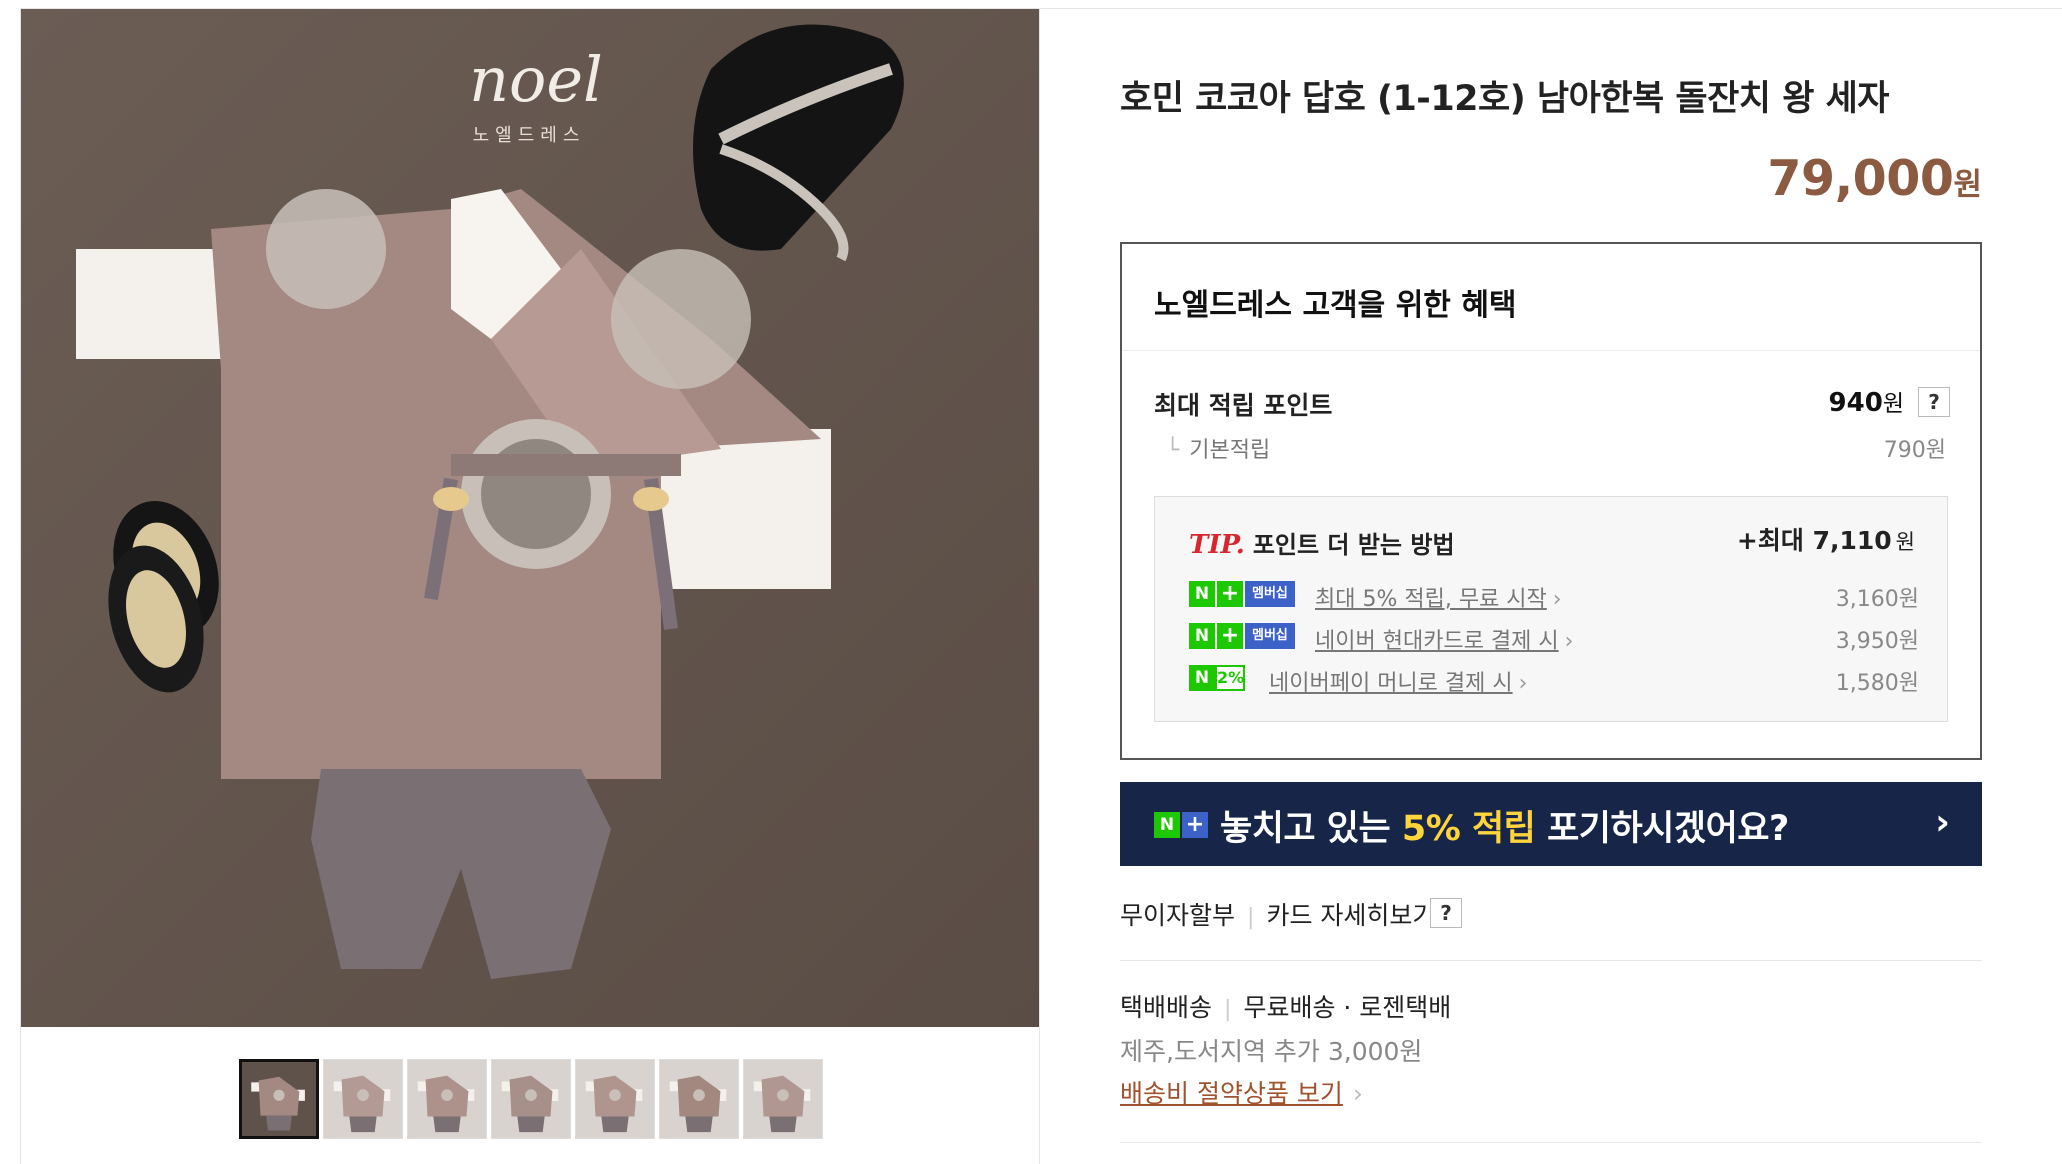  What do you see at coordinates (1852, 540) in the screenshot?
I see `tip-max-value: 7,110` at bounding box center [1852, 540].